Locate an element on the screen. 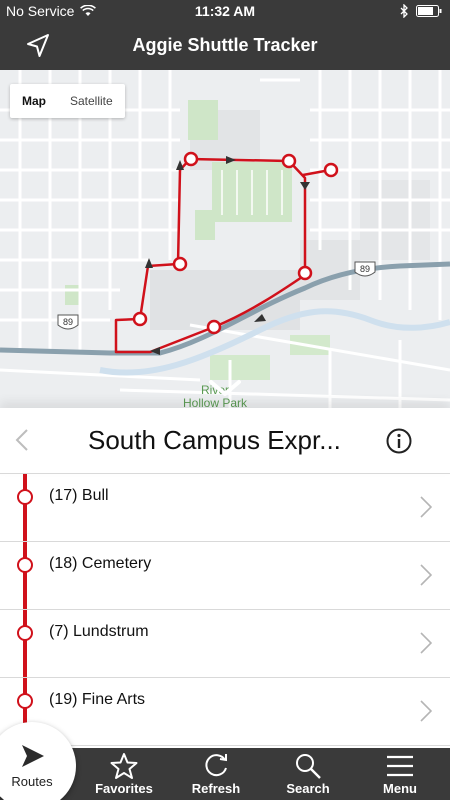  highway-shield-east: 89 is located at coordinates (365, 269).